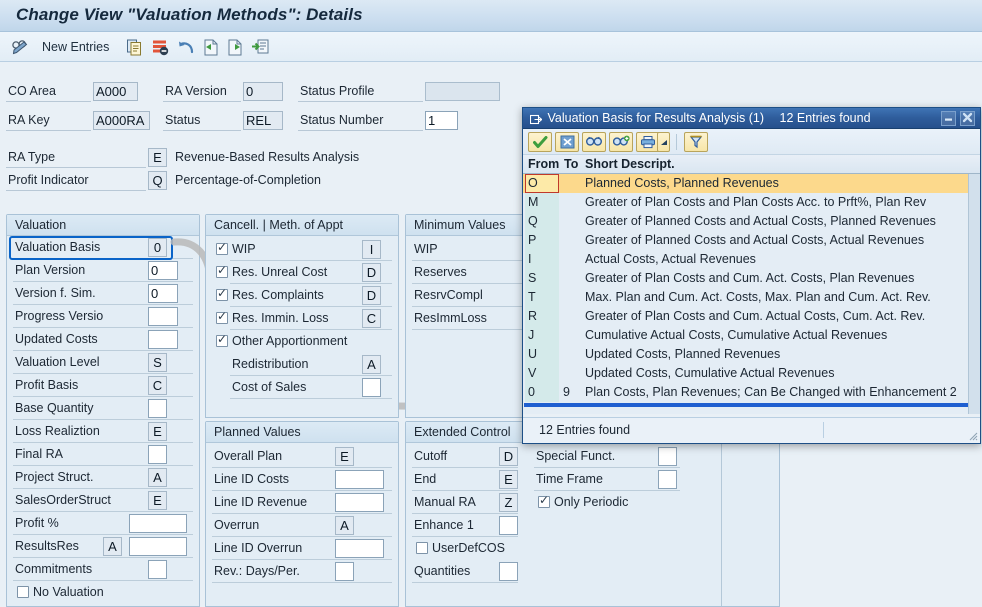  What do you see at coordinates (623, 502) in the screenshot?
I see `row-only-periodic: Only Periodic` at bounding box center [623, 502].